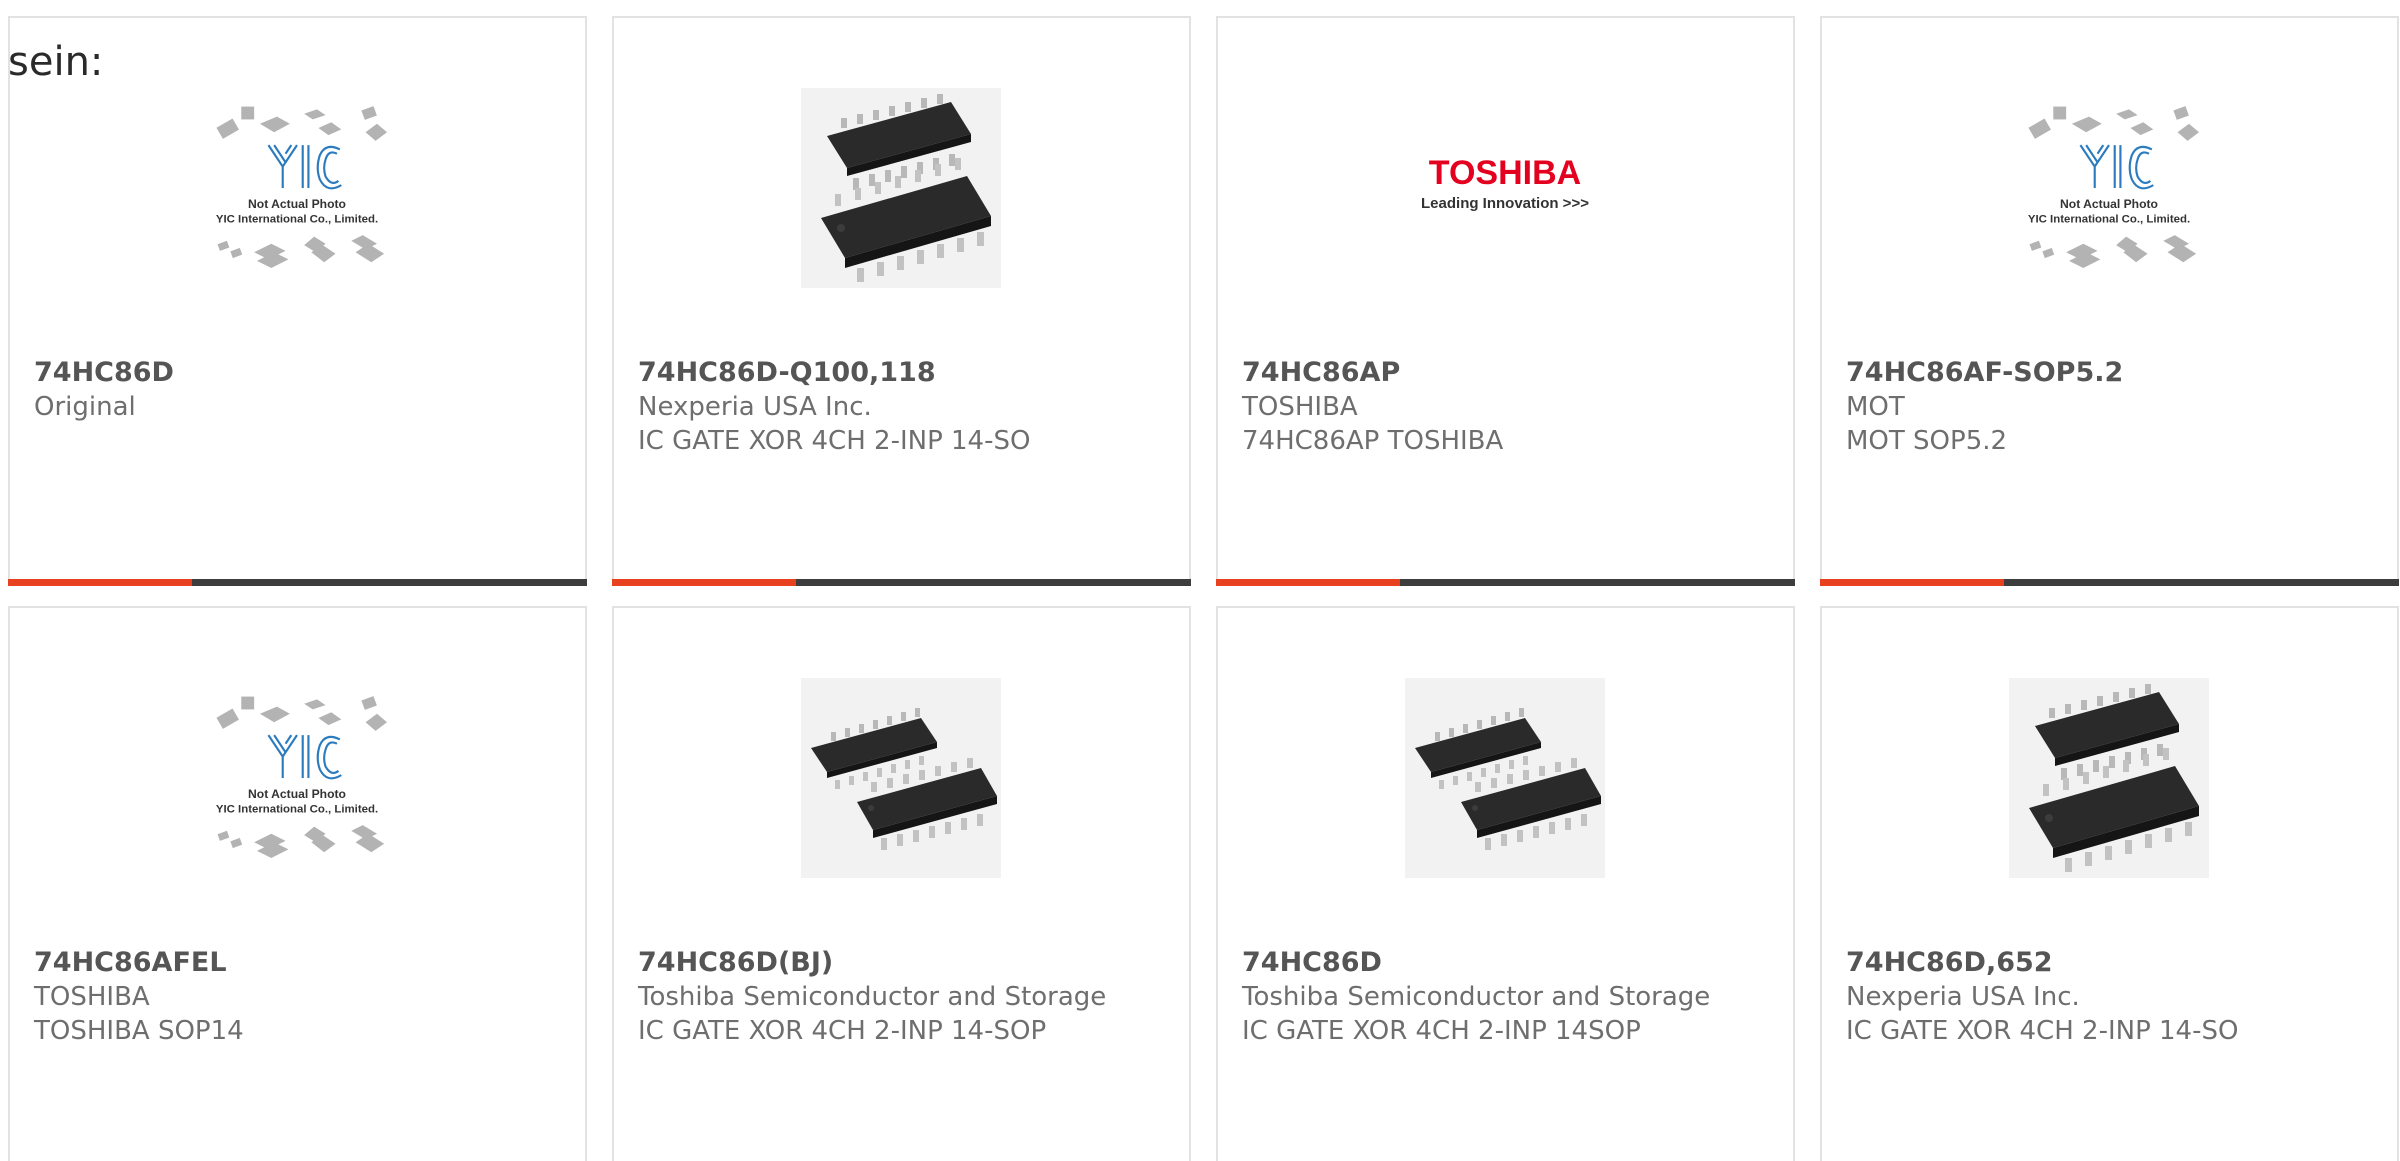  What do you see at coordinates (842, 1031) in the screenshot?
I see `description: IC GATE XOR 4CH 2-INP 14-SOP` at bounding box center [842, 1031].